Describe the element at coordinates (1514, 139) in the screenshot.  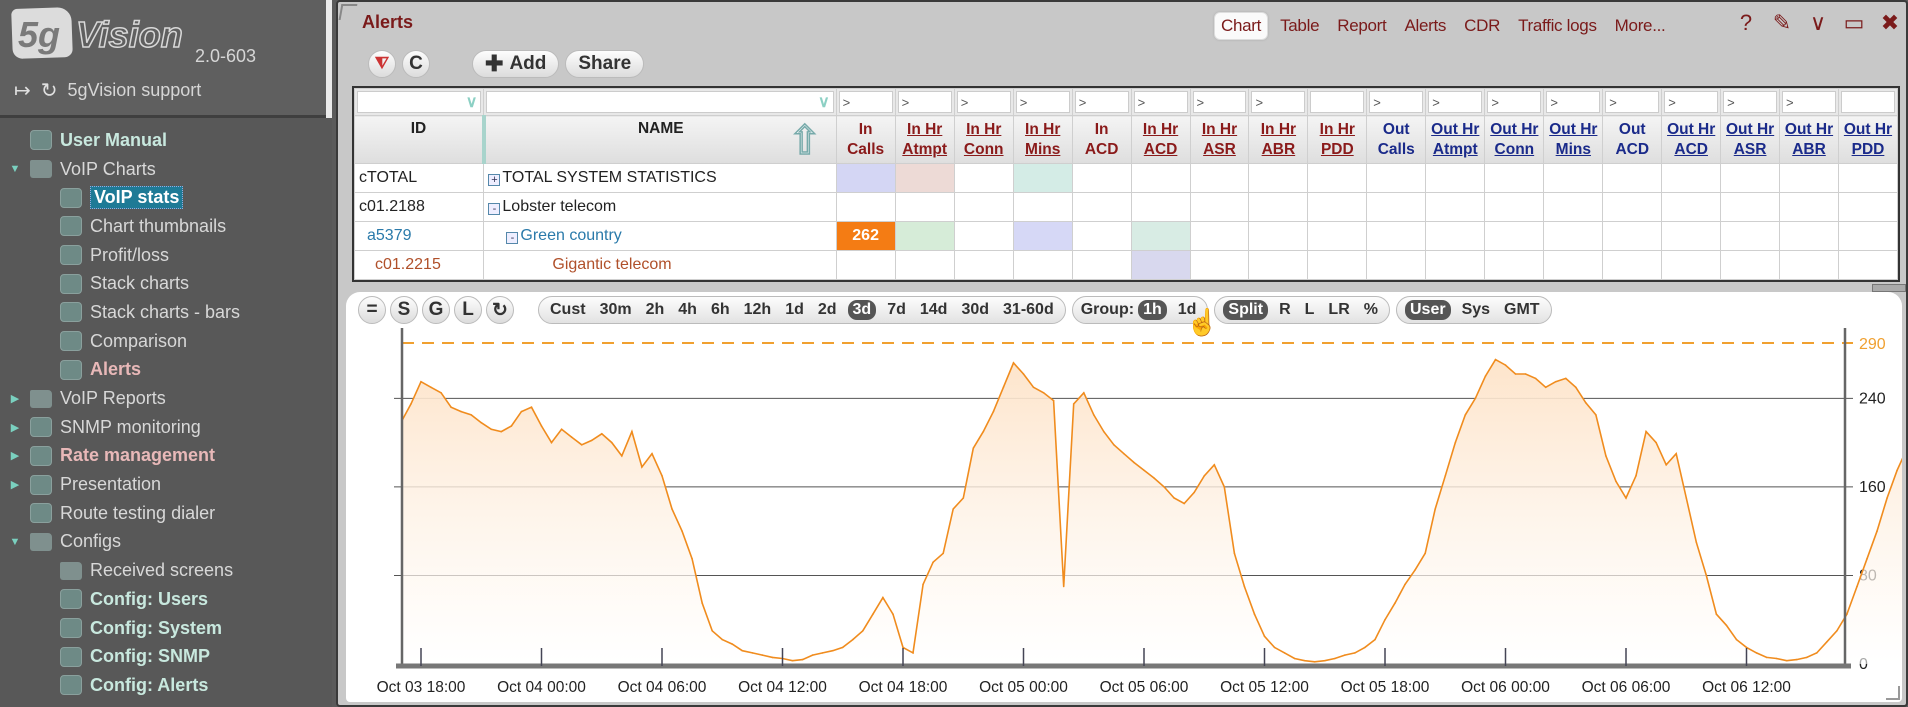
I see `column-header-out-hr-conn: Out Hr Conn` at that location.